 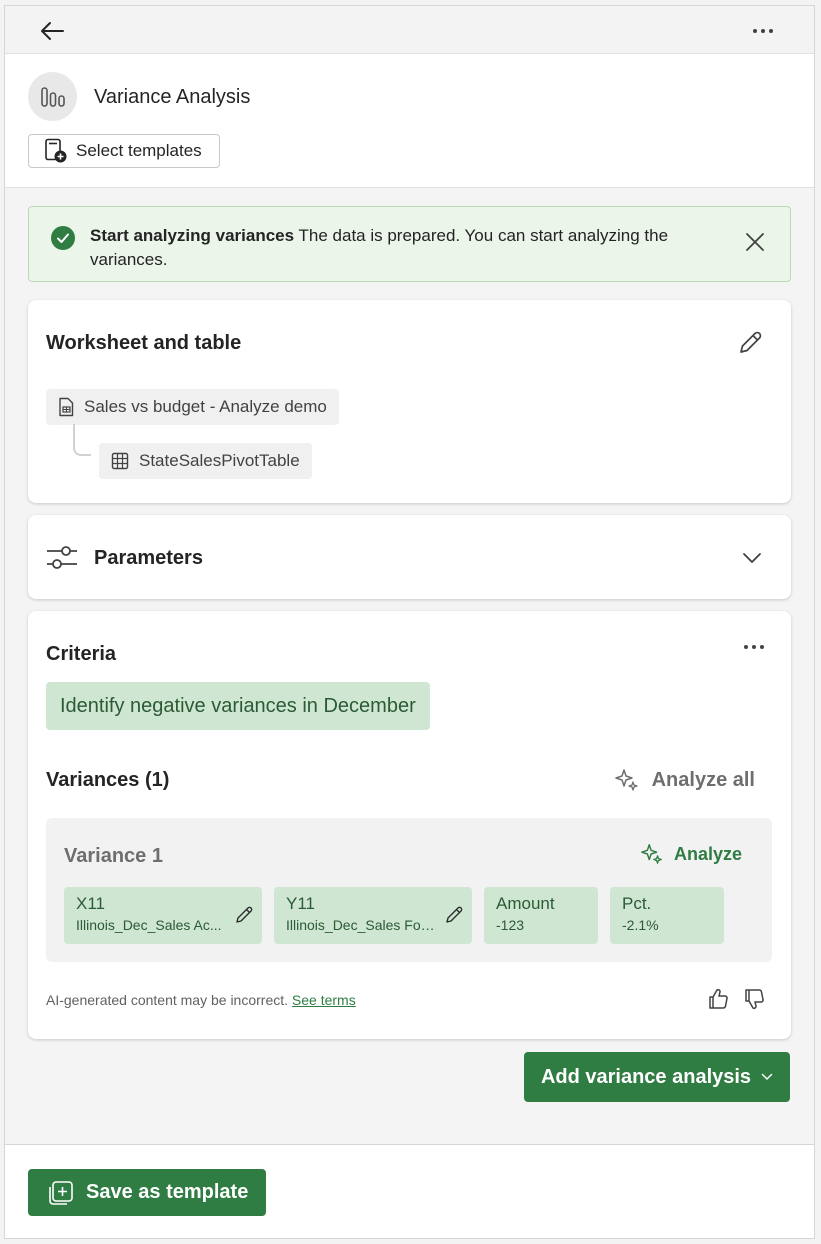 What do you see at coordinates (66, 407) in the screenshot?
I see `document-icon` at bounding box center [66, 407].